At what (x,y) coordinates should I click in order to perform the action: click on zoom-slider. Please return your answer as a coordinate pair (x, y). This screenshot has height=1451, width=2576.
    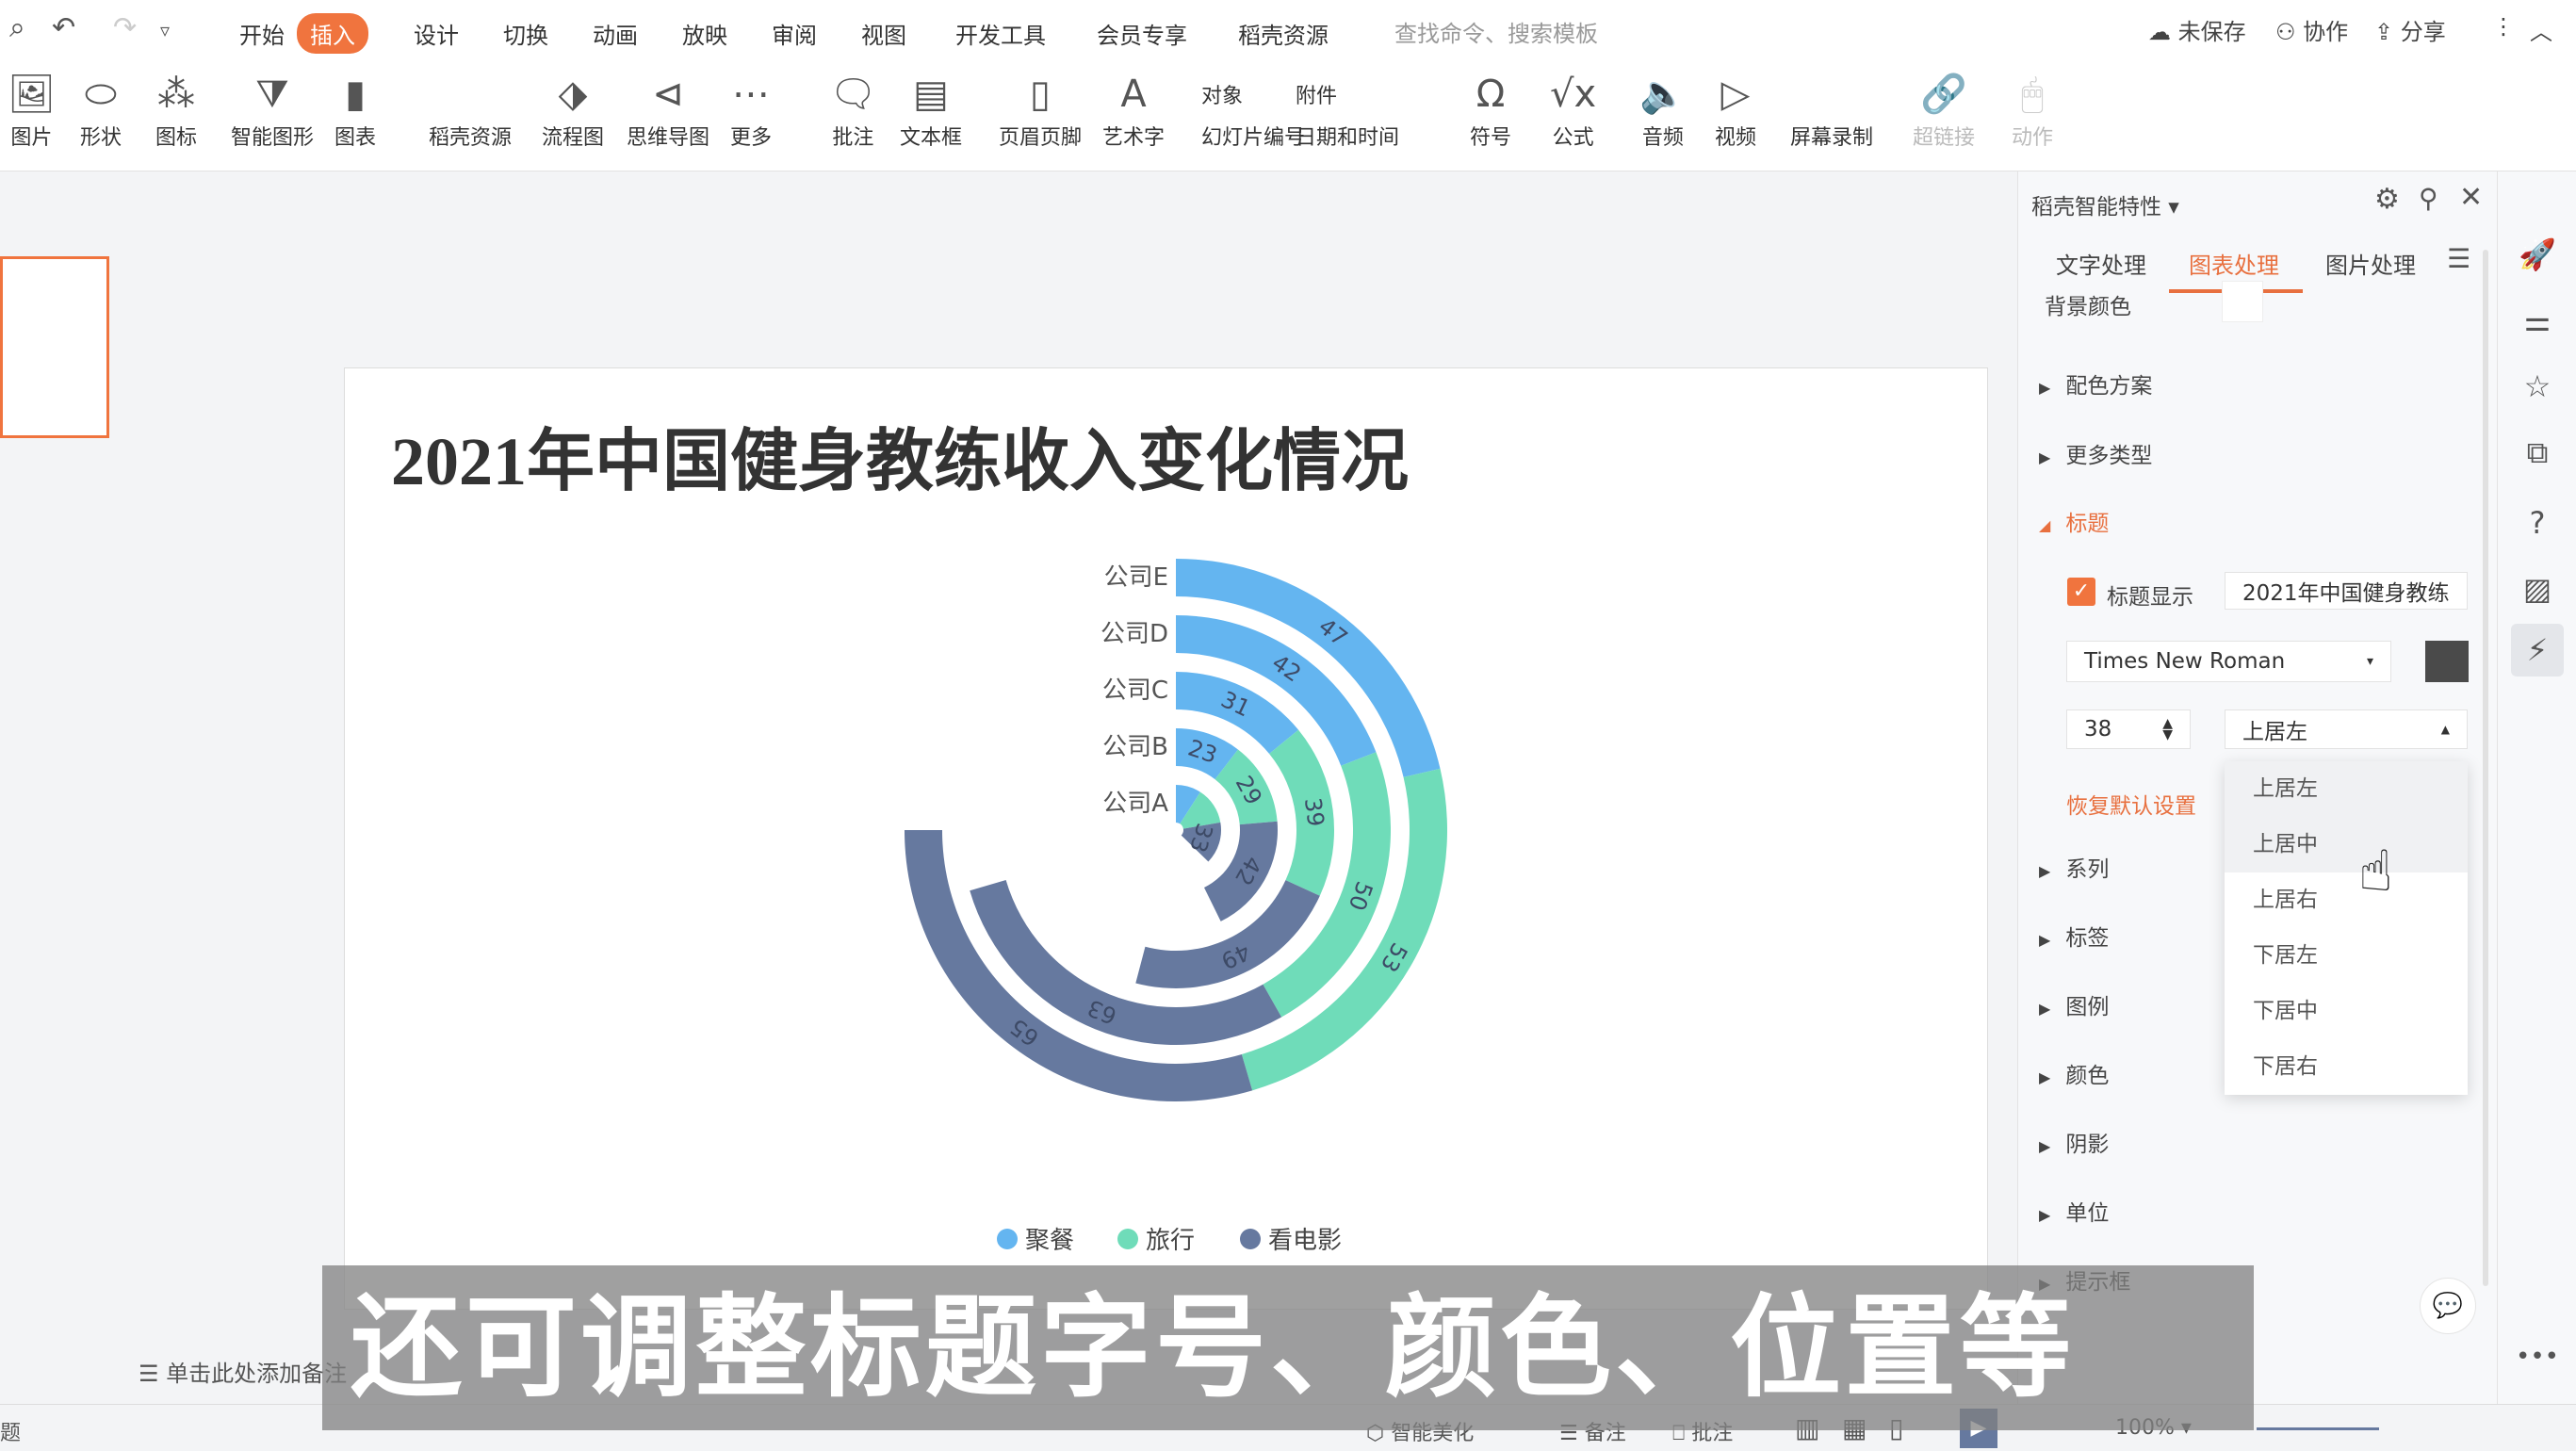
    Looking at the image, I should click on (2318, 1428).